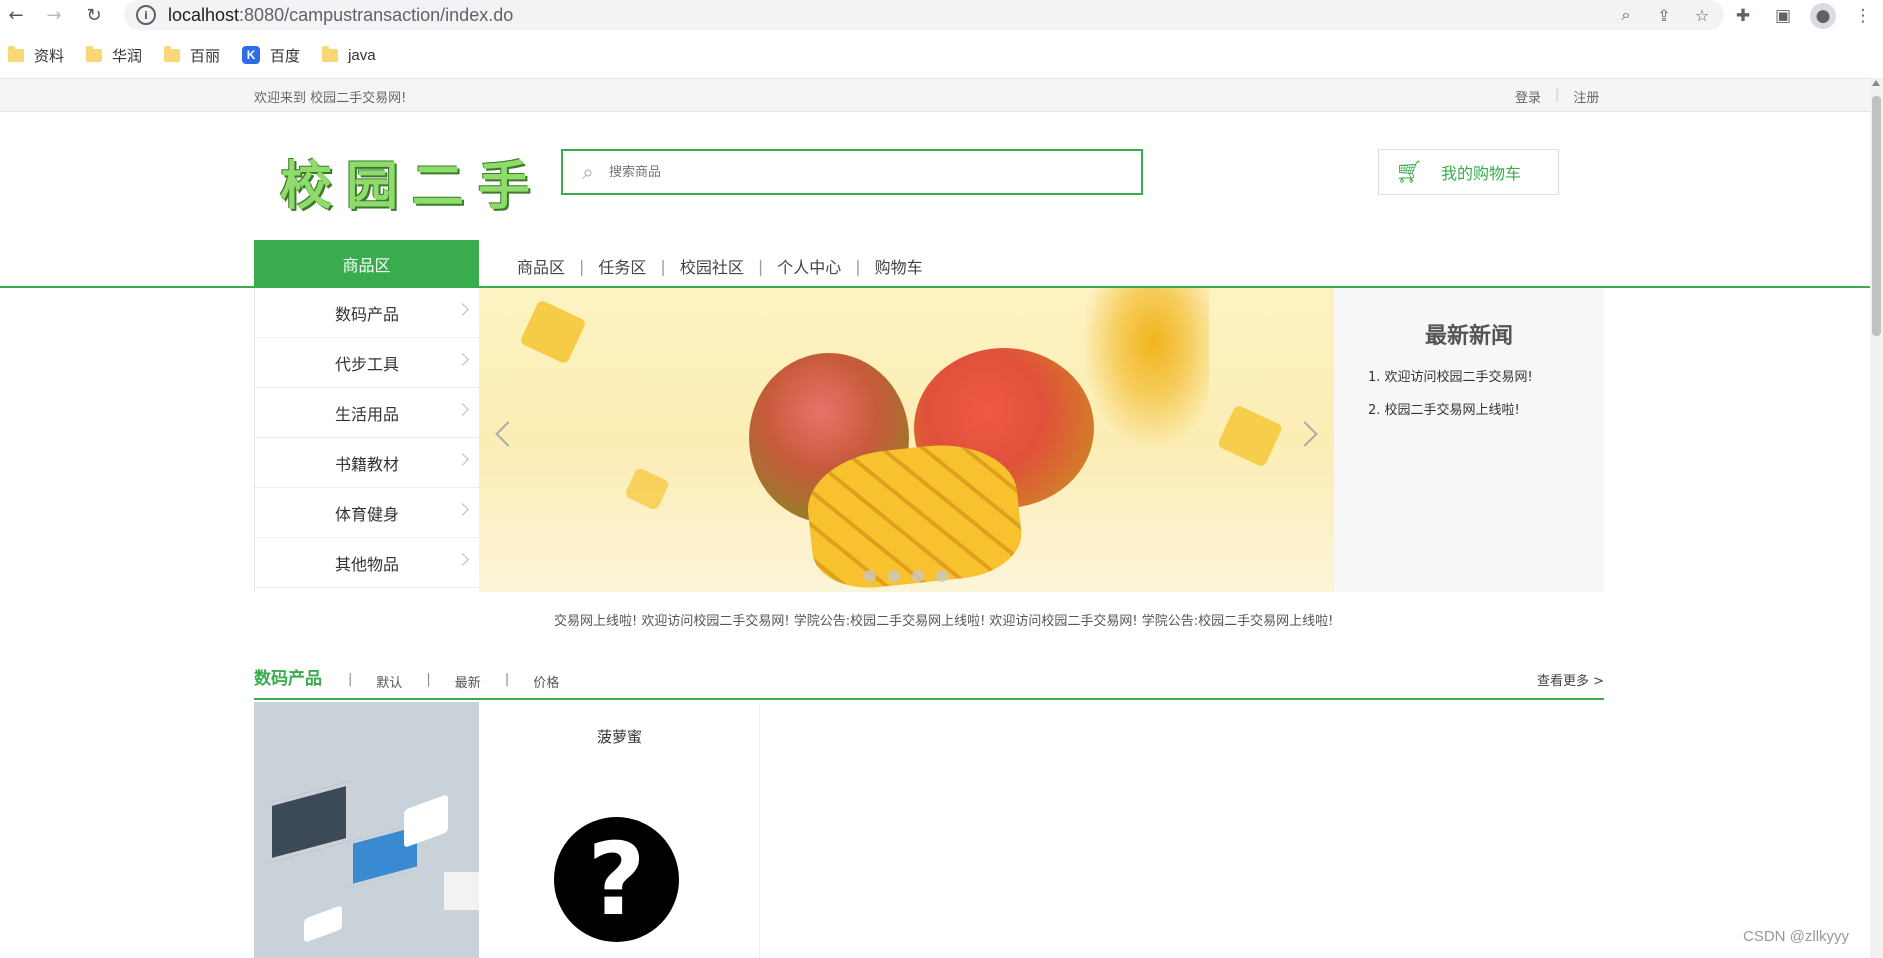 The width and height of the screenshot is (1883, 958). Describe the element at coordinates (330, 98) in the screenshot. I see `welcome-text: 欢迎来到 校园二手交易网!` at that location.